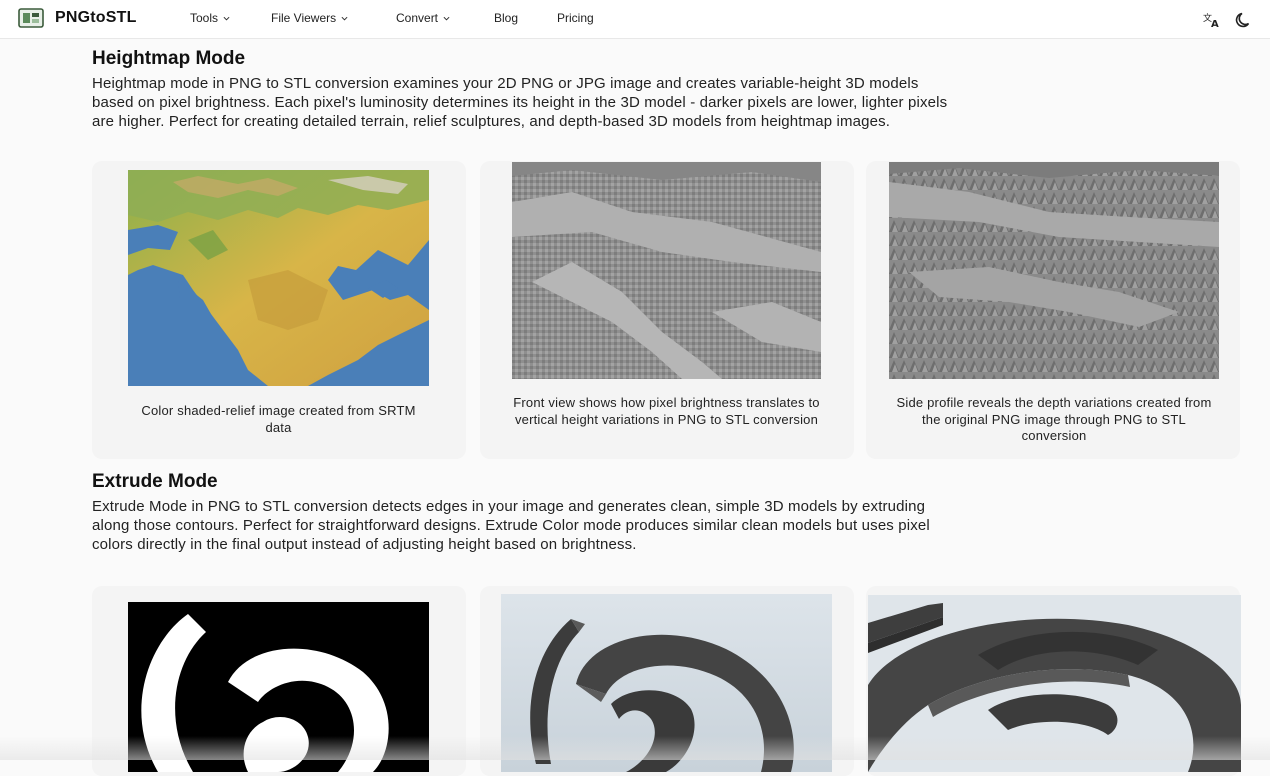  I want to click on logo-icon, so click(31, 18).